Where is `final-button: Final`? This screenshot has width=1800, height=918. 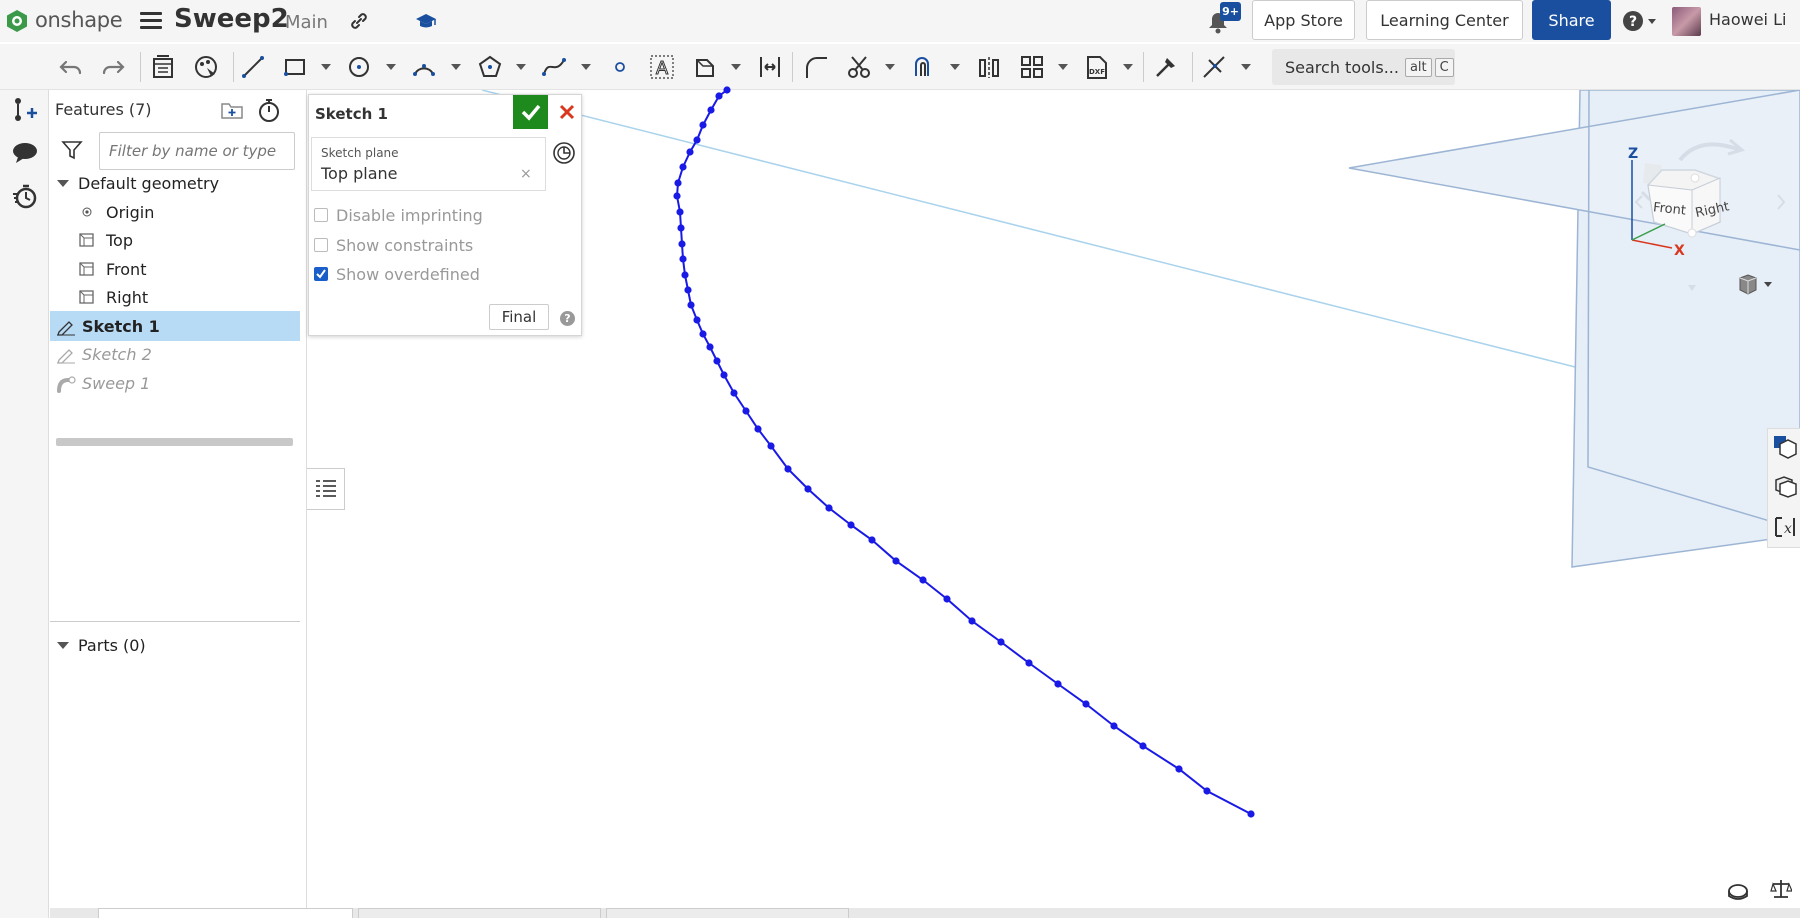
final-button: Final is located at coordinates (519, 317).